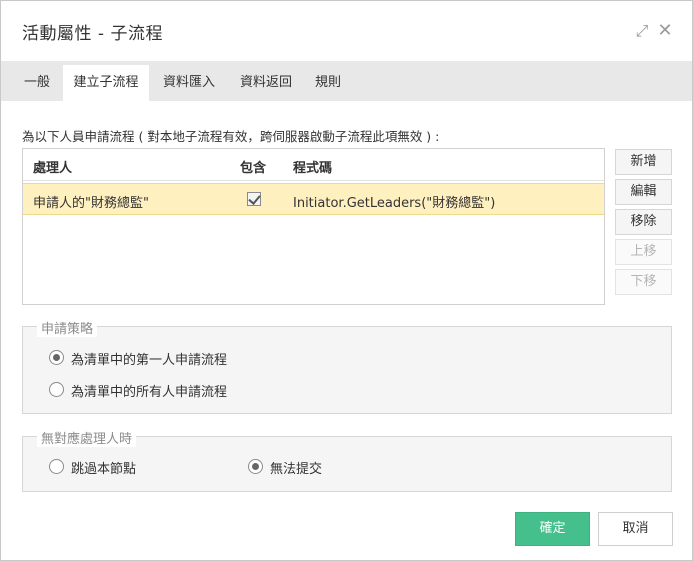  Describe the element at coordinates (149, 392) in the screenshot. I see `radio-label: 為清單中的所有人申請流程` at that location.